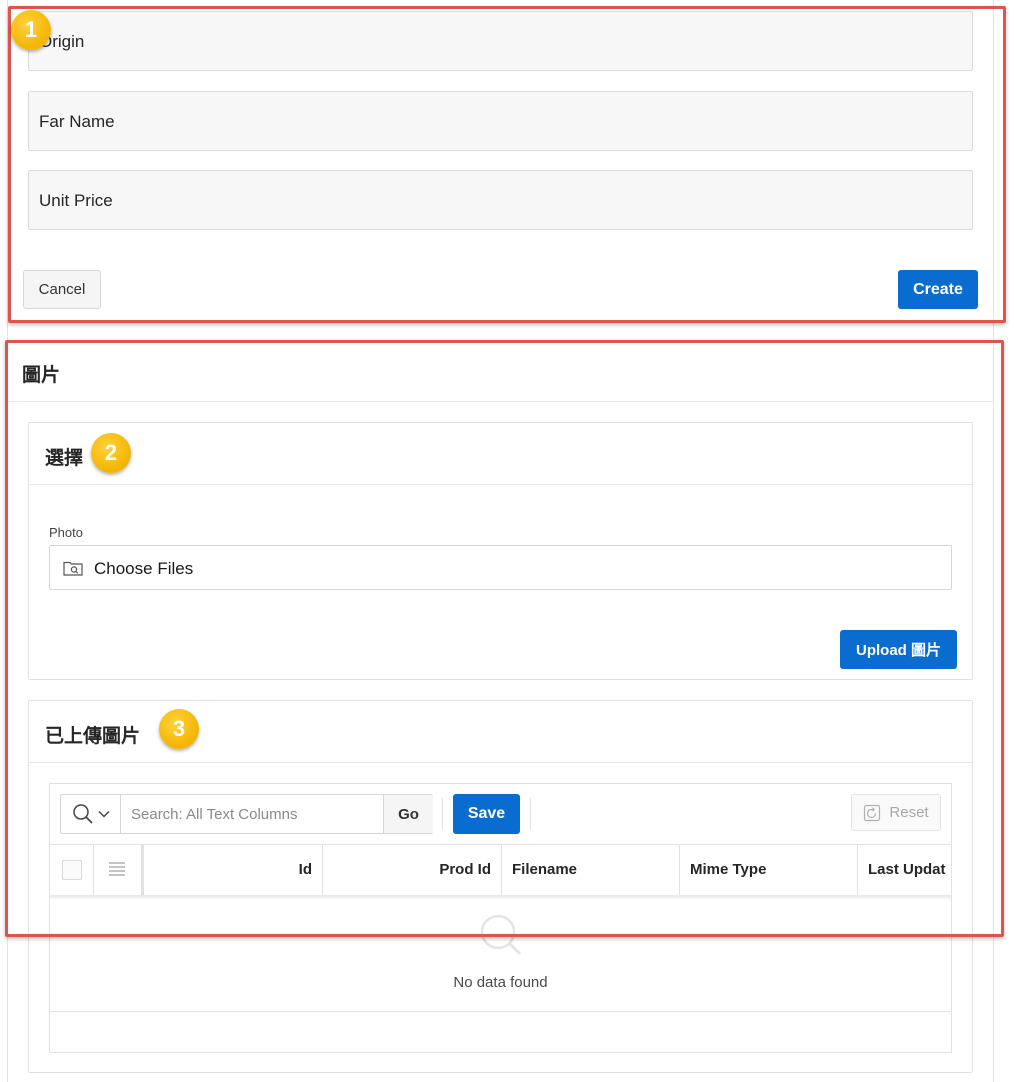 This screenshot has height=1082, width=1015. I want to click on callout-badge-3: 3, so click(179, 729).